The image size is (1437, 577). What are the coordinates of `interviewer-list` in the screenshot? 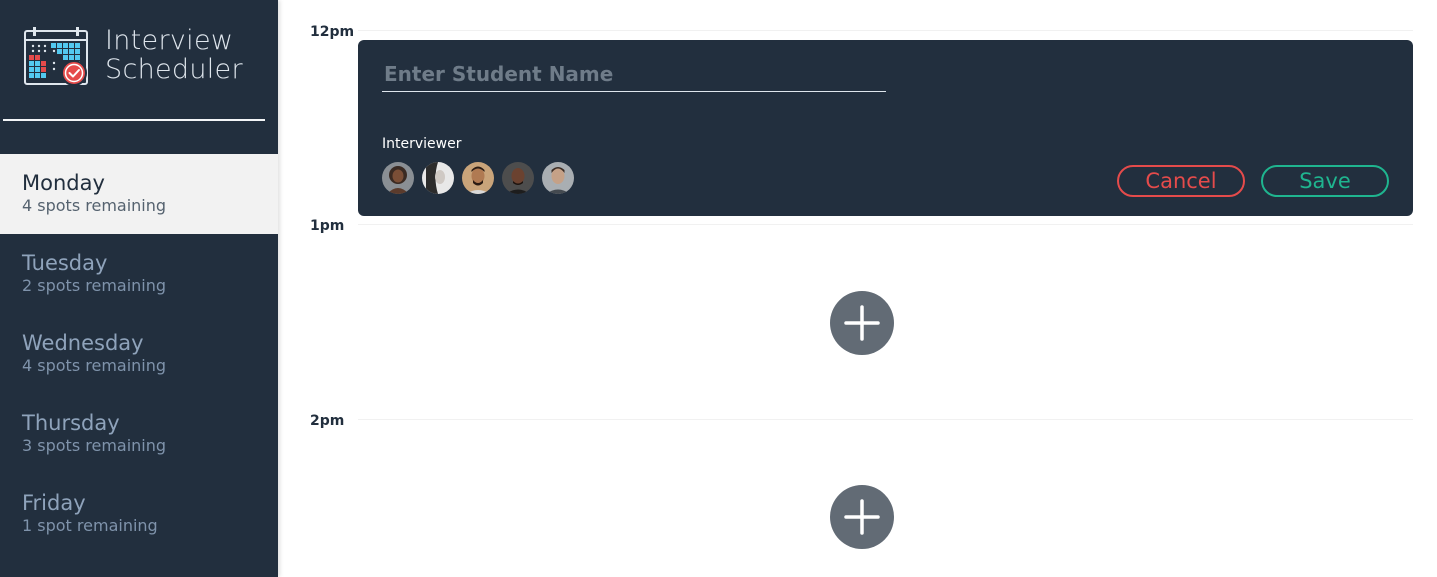 It's located at (478, 178).